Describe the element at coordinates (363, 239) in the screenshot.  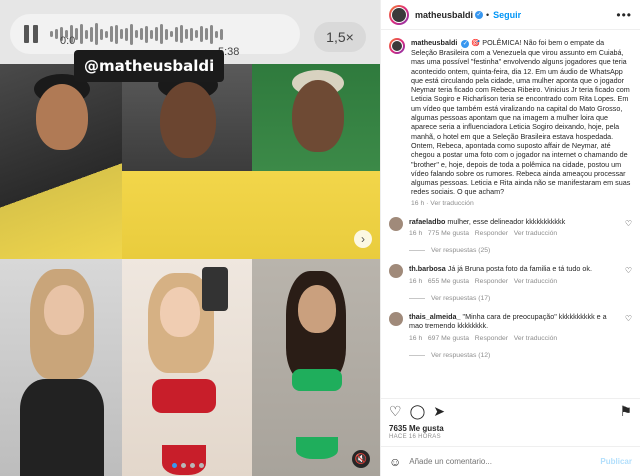
I see `next-arrow-icon: ›` at that location.